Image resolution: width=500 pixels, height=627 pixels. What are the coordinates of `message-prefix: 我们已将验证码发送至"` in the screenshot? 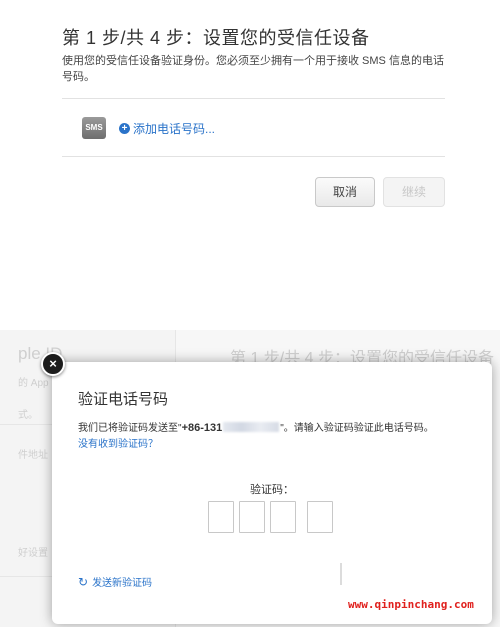 It's located at (130, 428).